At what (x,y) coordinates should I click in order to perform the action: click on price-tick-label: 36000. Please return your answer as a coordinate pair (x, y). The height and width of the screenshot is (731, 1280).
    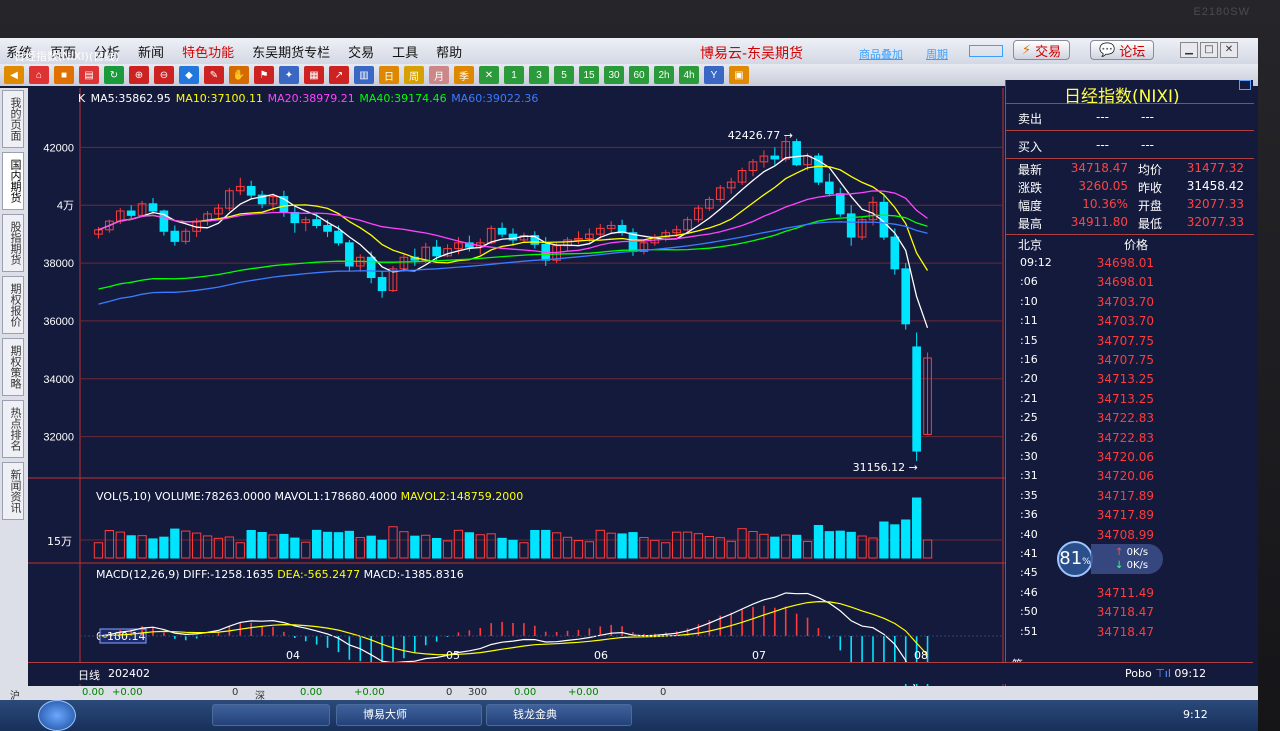
    Looking at the image, I should click on (58, 322).